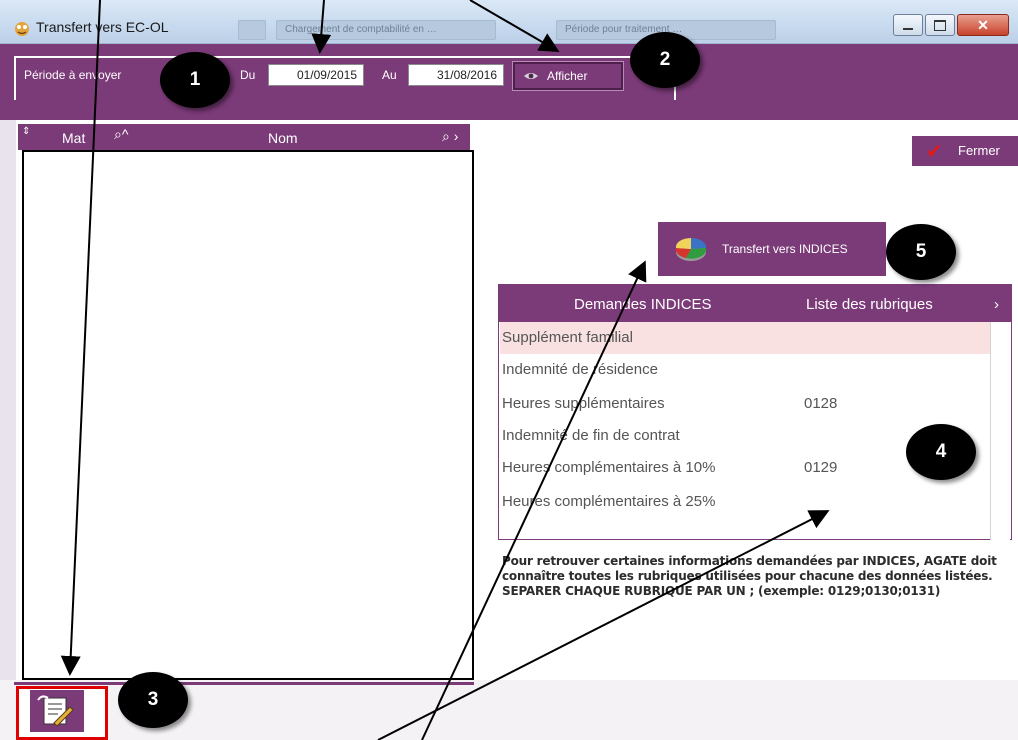 The height and width of the screenshot is (740, 1018). Describe the element at coordinates (609, 501) in the screenshot. I see `rubrique-name: Heures complémentaires à 25%` at that location.